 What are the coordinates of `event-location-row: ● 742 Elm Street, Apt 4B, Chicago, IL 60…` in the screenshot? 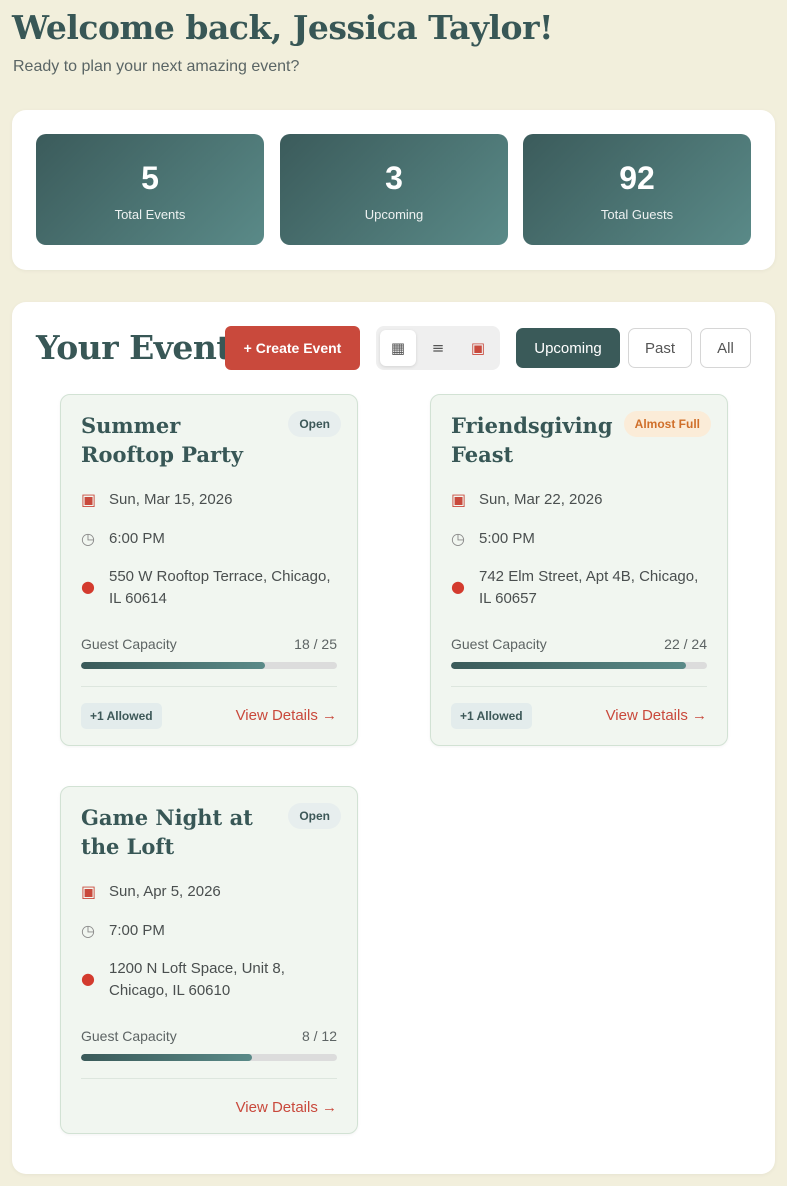 It's located at (582, 588).